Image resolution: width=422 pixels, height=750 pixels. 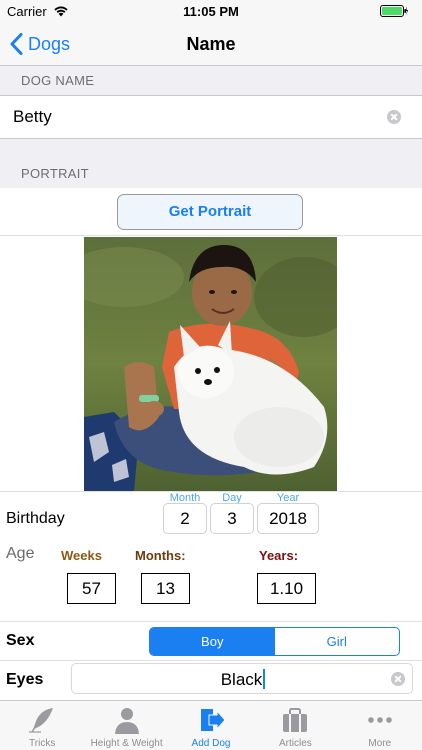 I want to click on dog-name-value: Betty, so click(x=32, y=116).